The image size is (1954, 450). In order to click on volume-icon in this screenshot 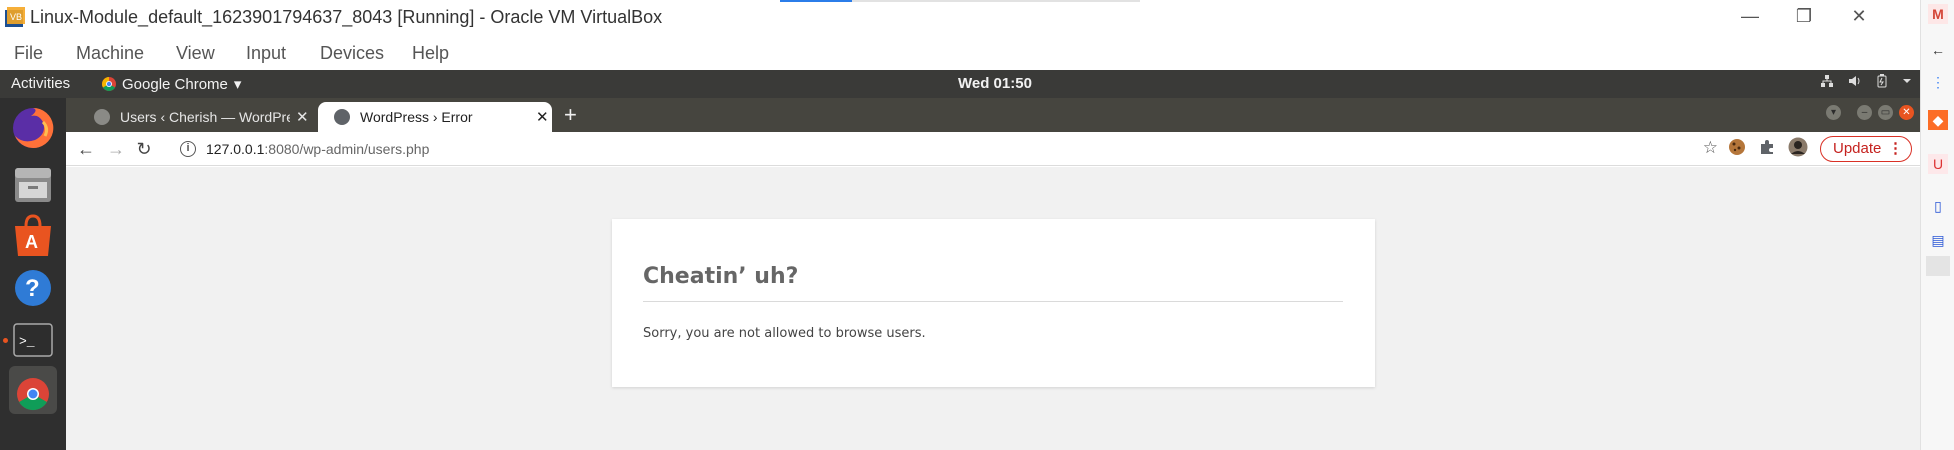, I will do `click(1854, 81)`.